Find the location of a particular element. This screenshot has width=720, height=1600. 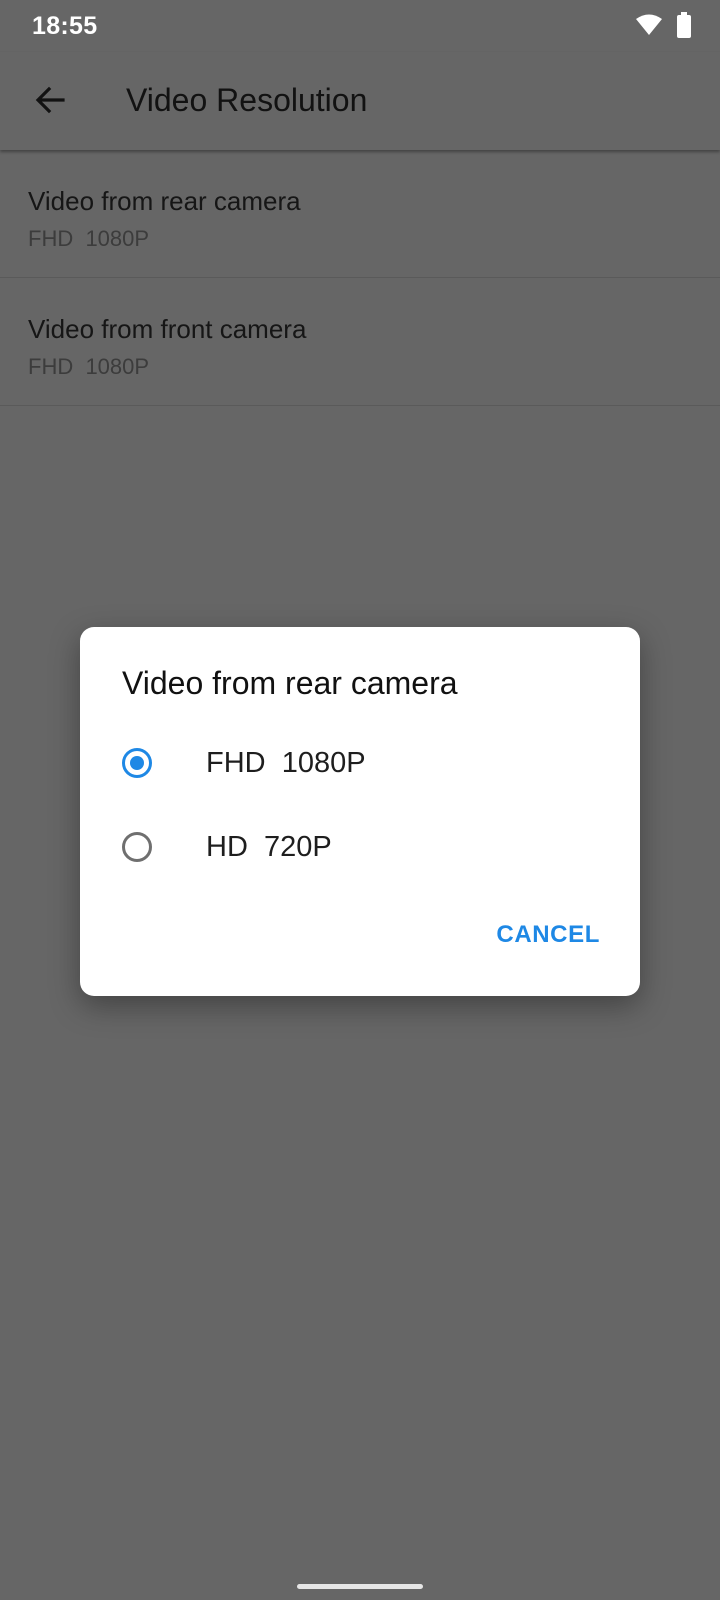

back-button is located at coordinates (50, 100).